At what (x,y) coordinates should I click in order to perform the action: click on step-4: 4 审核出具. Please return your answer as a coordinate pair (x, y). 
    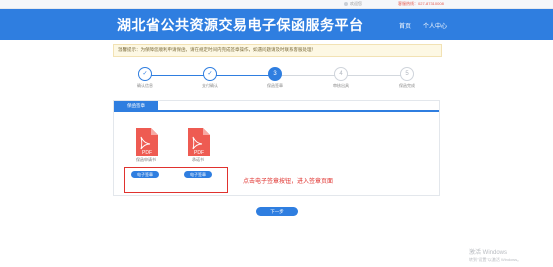
    Looking at the image, I should click on (341, 78).